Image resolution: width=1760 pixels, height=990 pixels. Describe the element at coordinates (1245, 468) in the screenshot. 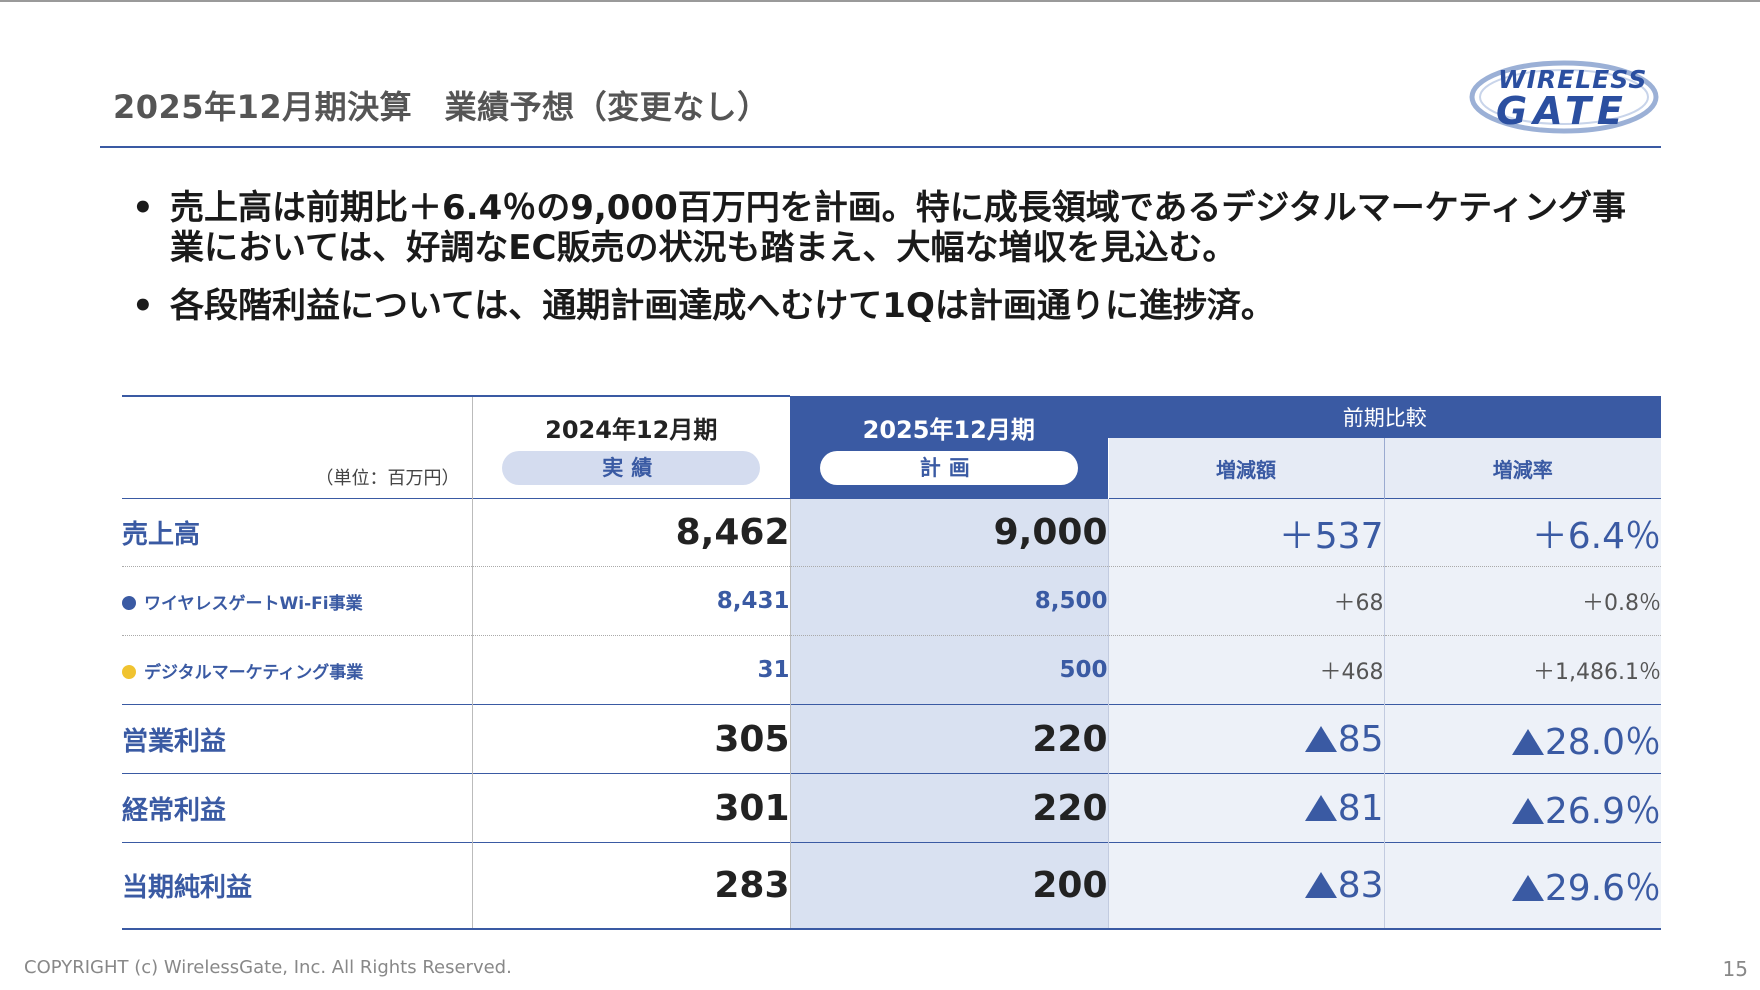

I see `compare-amount-header: 増減額` at that location.